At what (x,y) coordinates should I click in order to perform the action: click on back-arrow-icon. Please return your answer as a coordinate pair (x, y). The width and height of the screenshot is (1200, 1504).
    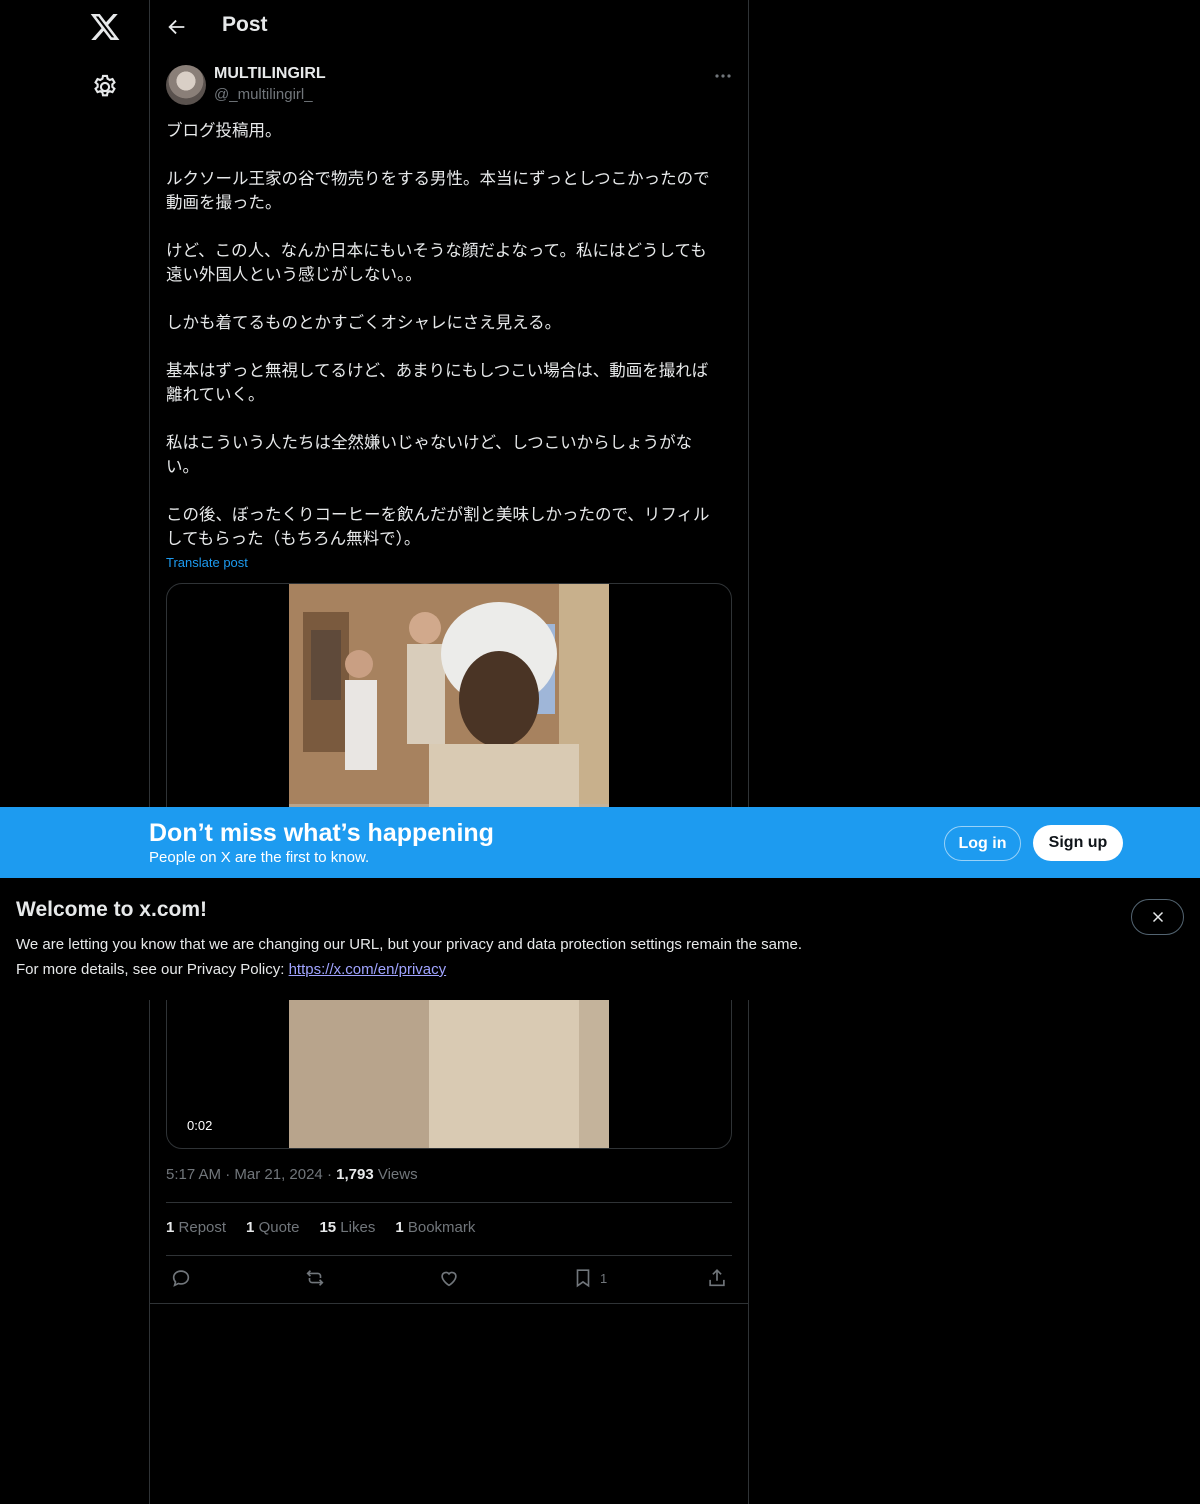
    Looking at the image, I should click on (177, 27).